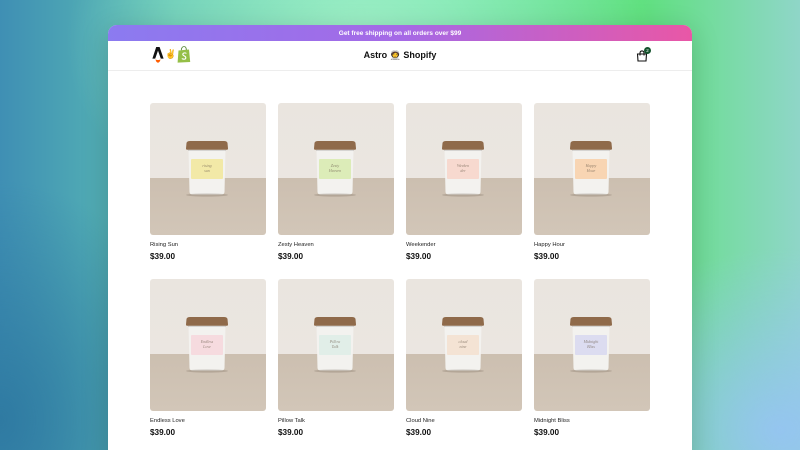 The width and height of the screenshot is (800, 450). Describe the element at coordinates (464, 245) in the screenshot. I see `product-name: Weekender` at that location.